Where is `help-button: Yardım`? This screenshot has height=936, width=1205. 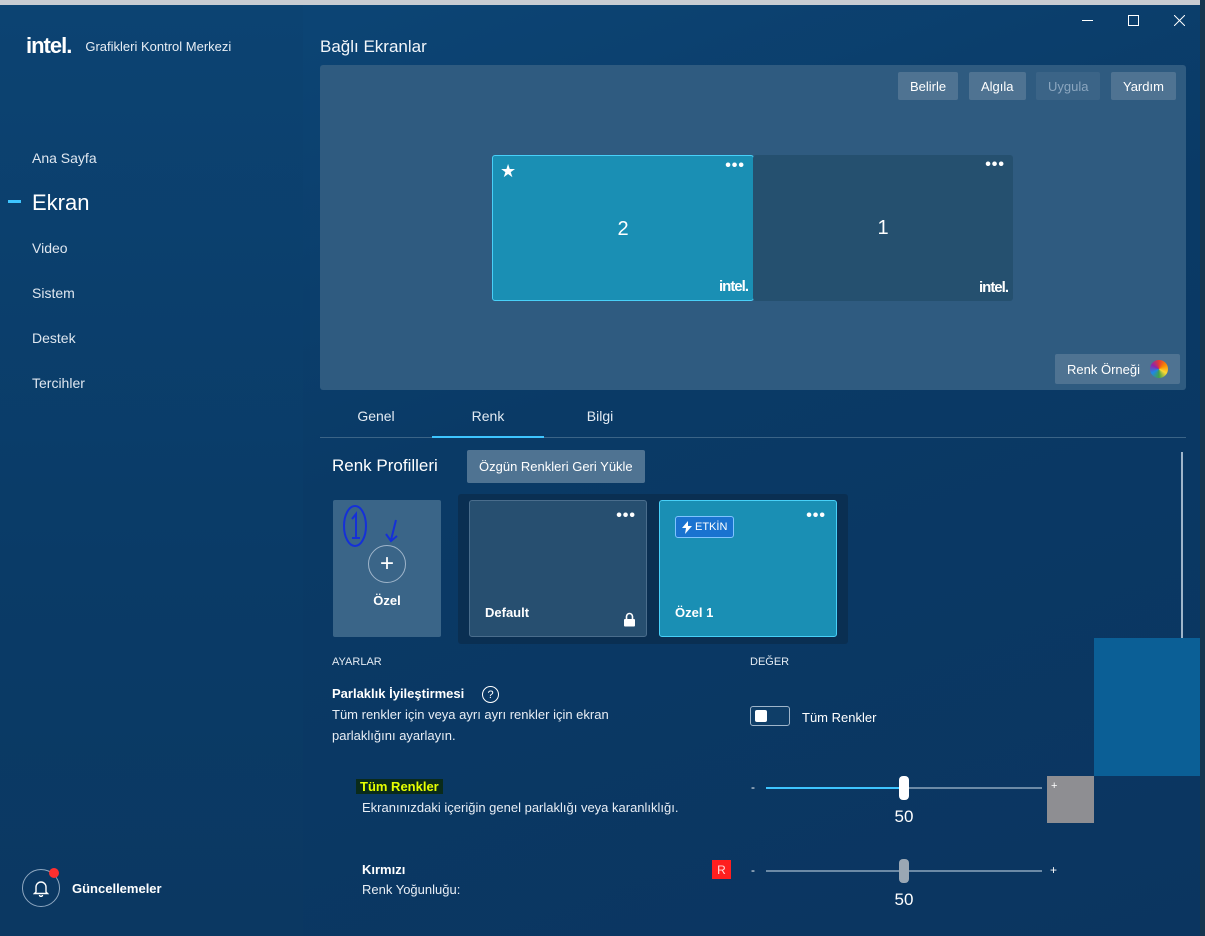 help-button: Yardım is located at coordinates (1143, 86).